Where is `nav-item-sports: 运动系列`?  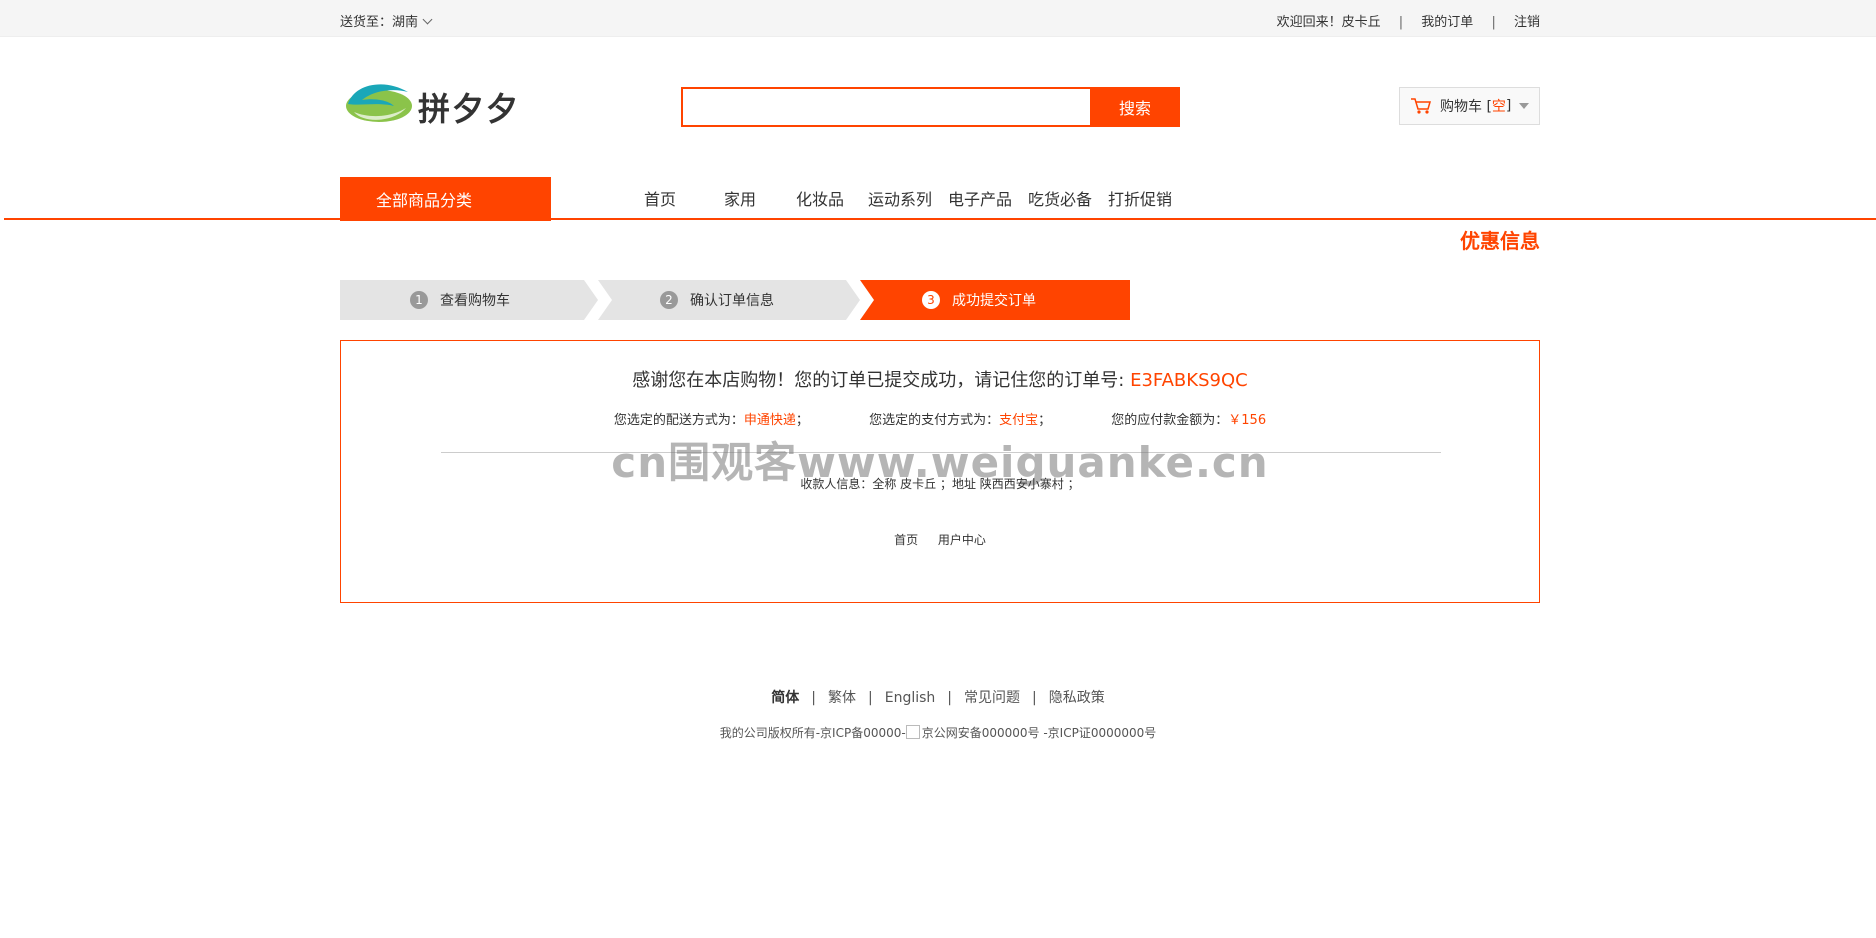 nav-item-sports: 运动系列 is located at coordinates (900, 198).